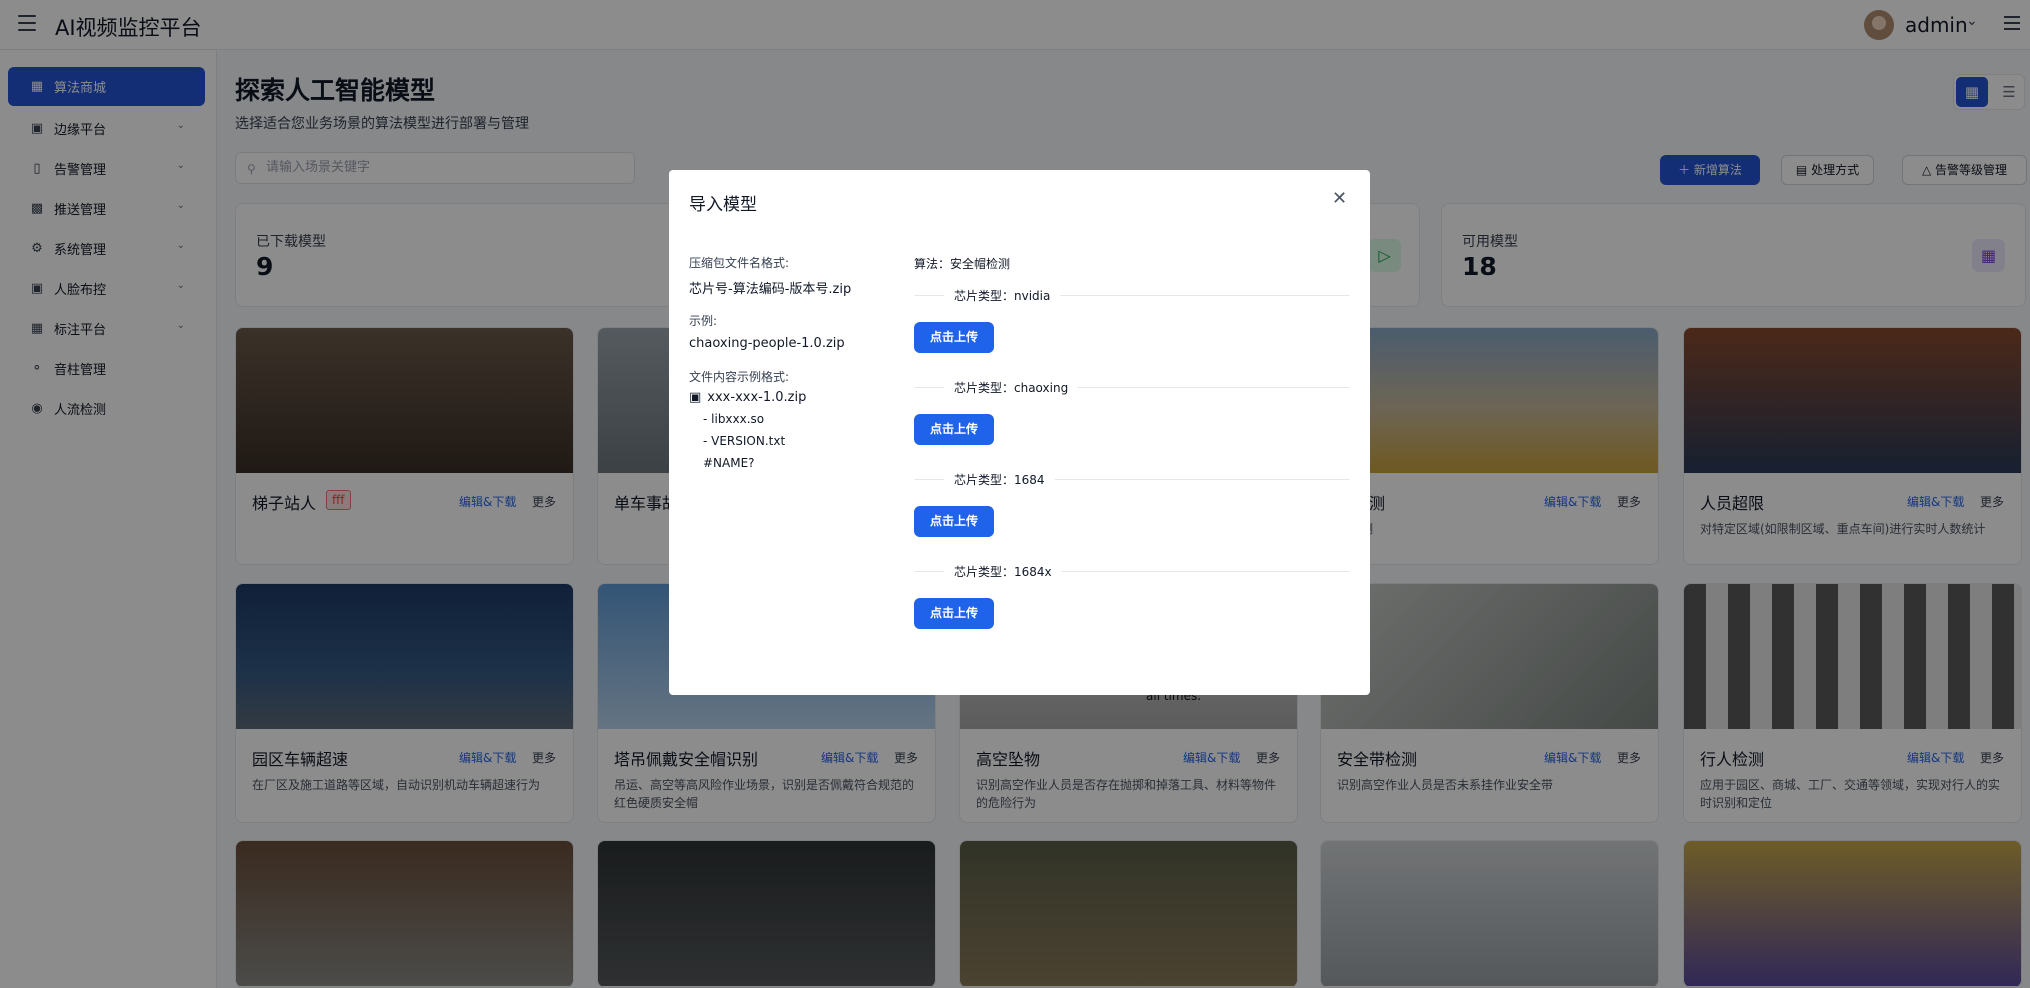 The height and width of the screenshot is (988, 2030). I want to click on format-value: 芯片号-算法编码-版本号.zip, so click(770, 289).